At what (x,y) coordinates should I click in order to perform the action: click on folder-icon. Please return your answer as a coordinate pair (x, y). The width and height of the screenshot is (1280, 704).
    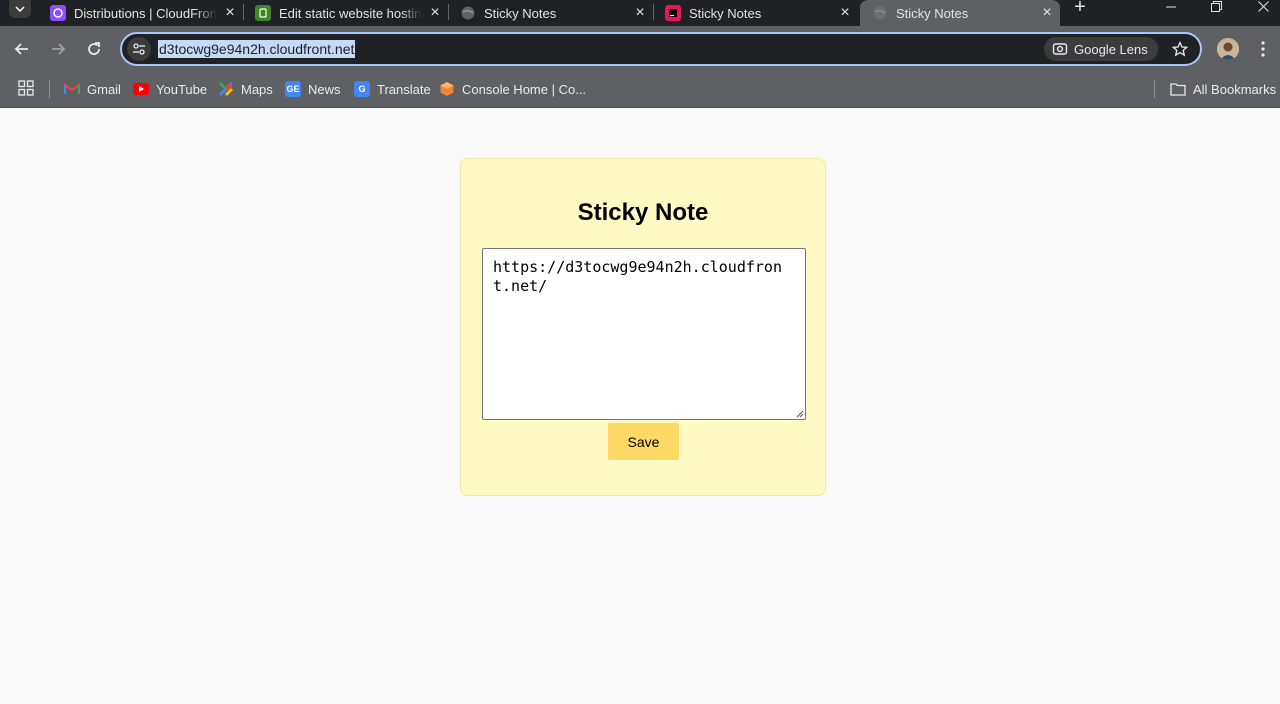
    Looking at the image, I should click on (1178, 89).